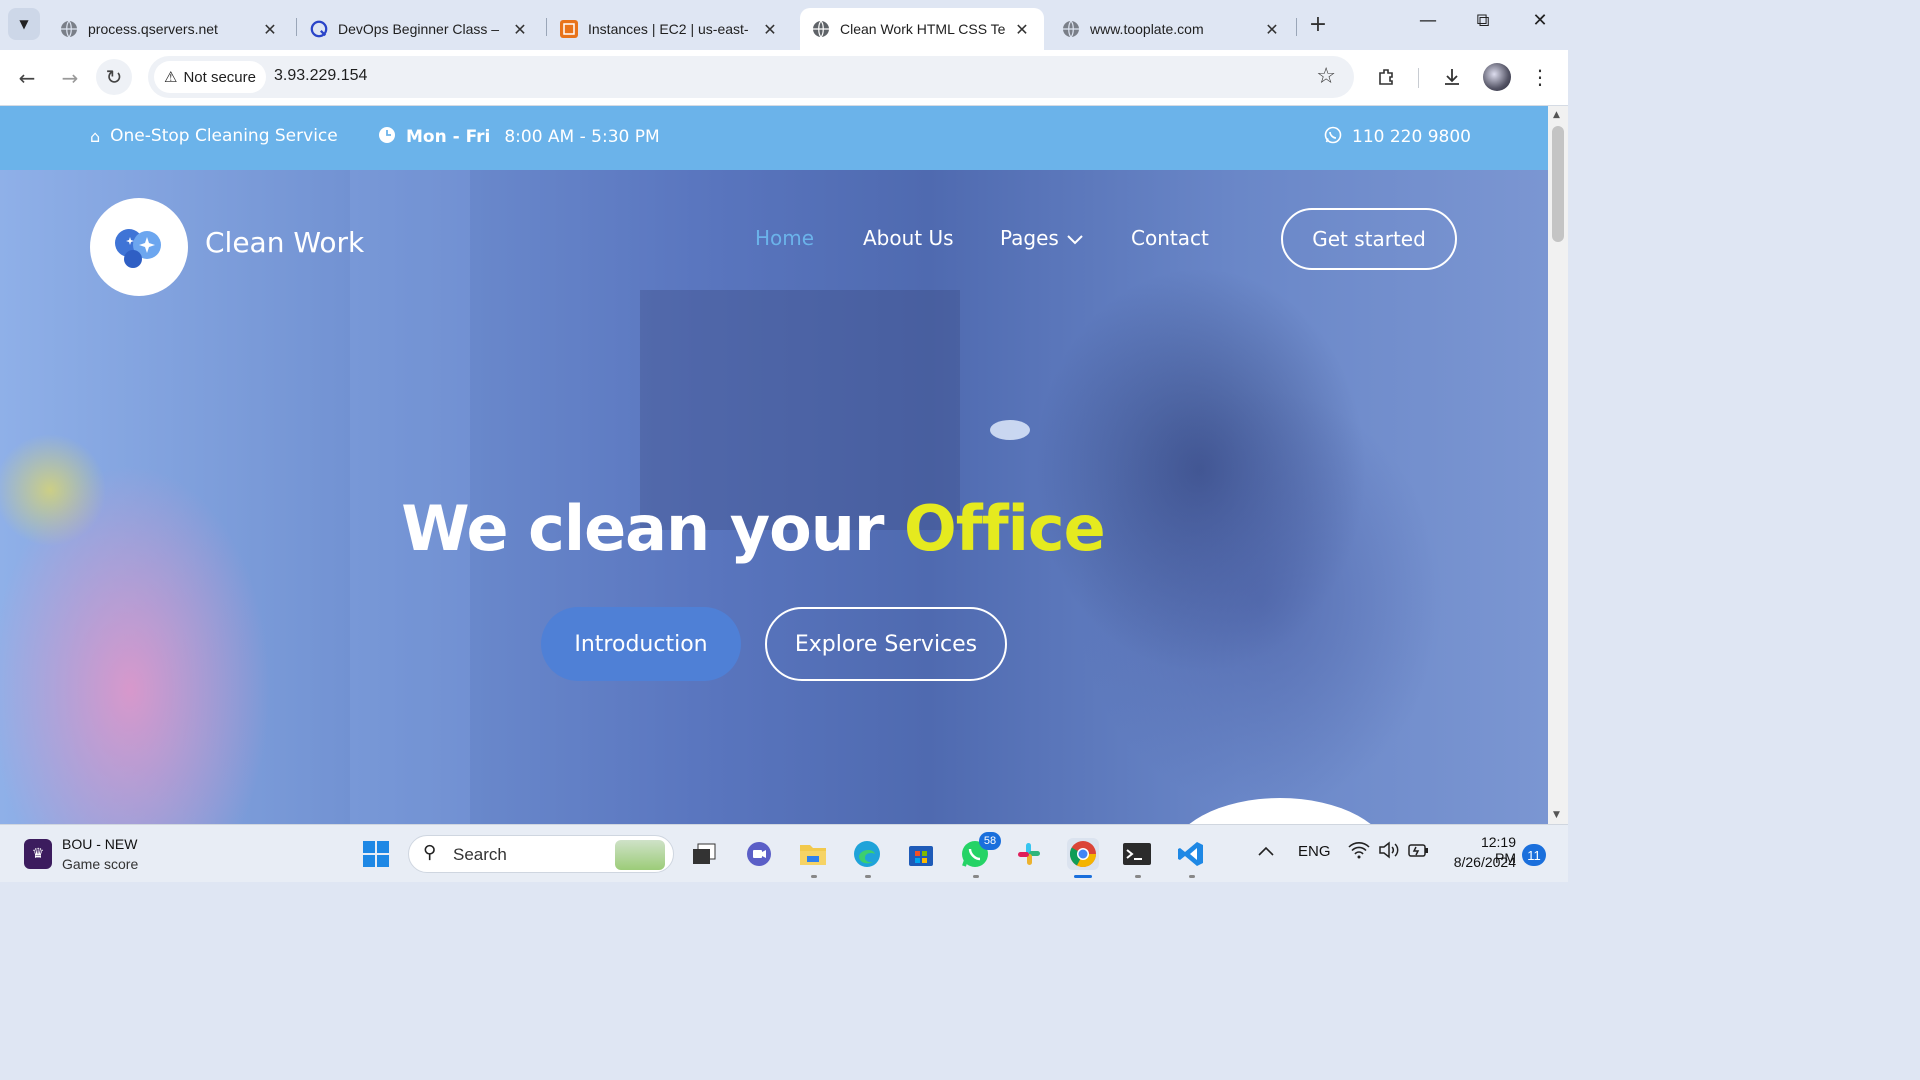 This screenshot has height=1080, width=1920. What do you see at coordinates (784, 238) in the screenshot?
I see `nav-home: Home` at bounding box center [784, 238].